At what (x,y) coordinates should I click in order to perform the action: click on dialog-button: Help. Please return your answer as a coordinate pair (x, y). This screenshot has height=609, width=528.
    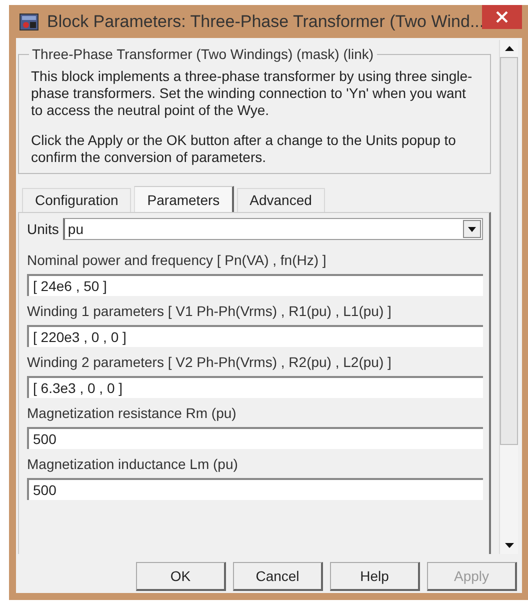
    Looking at the image, I should click on (375, 576).